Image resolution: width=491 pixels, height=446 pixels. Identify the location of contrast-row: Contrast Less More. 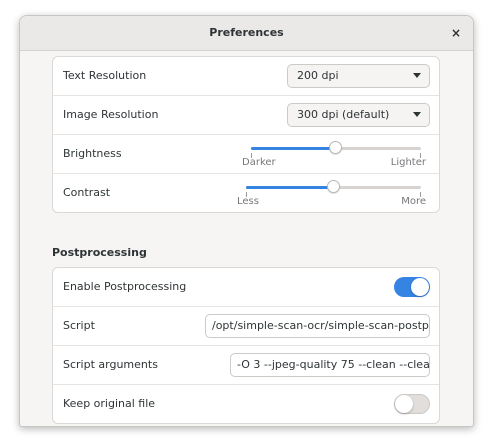
(246, 193).